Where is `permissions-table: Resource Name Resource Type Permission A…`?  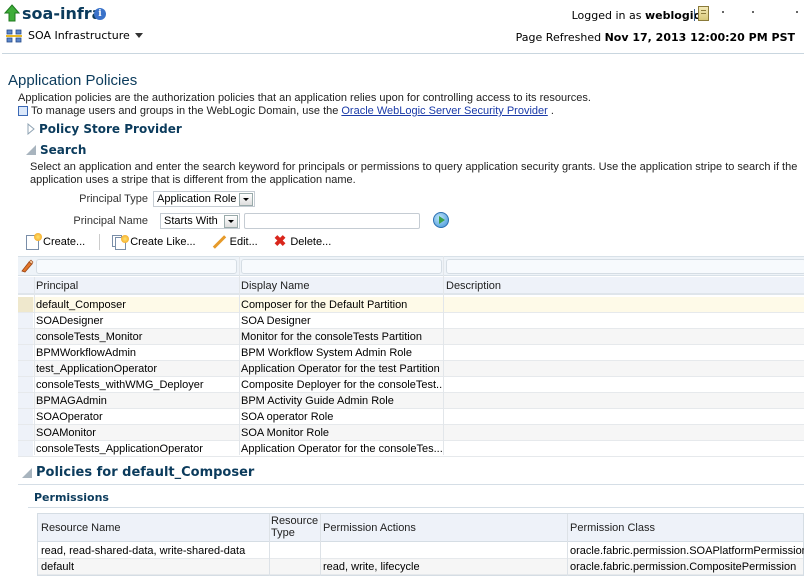 permissions-table: Resource Name Resource Type Permission A… is located at coordinates (420, 544).